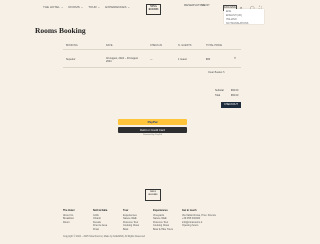 The height and width of the screenshot is (244, 320). Describe the element at coordinates (94, 7) in the screenshot. I see `nav-item-tour: TOUR ⌄` at that location.